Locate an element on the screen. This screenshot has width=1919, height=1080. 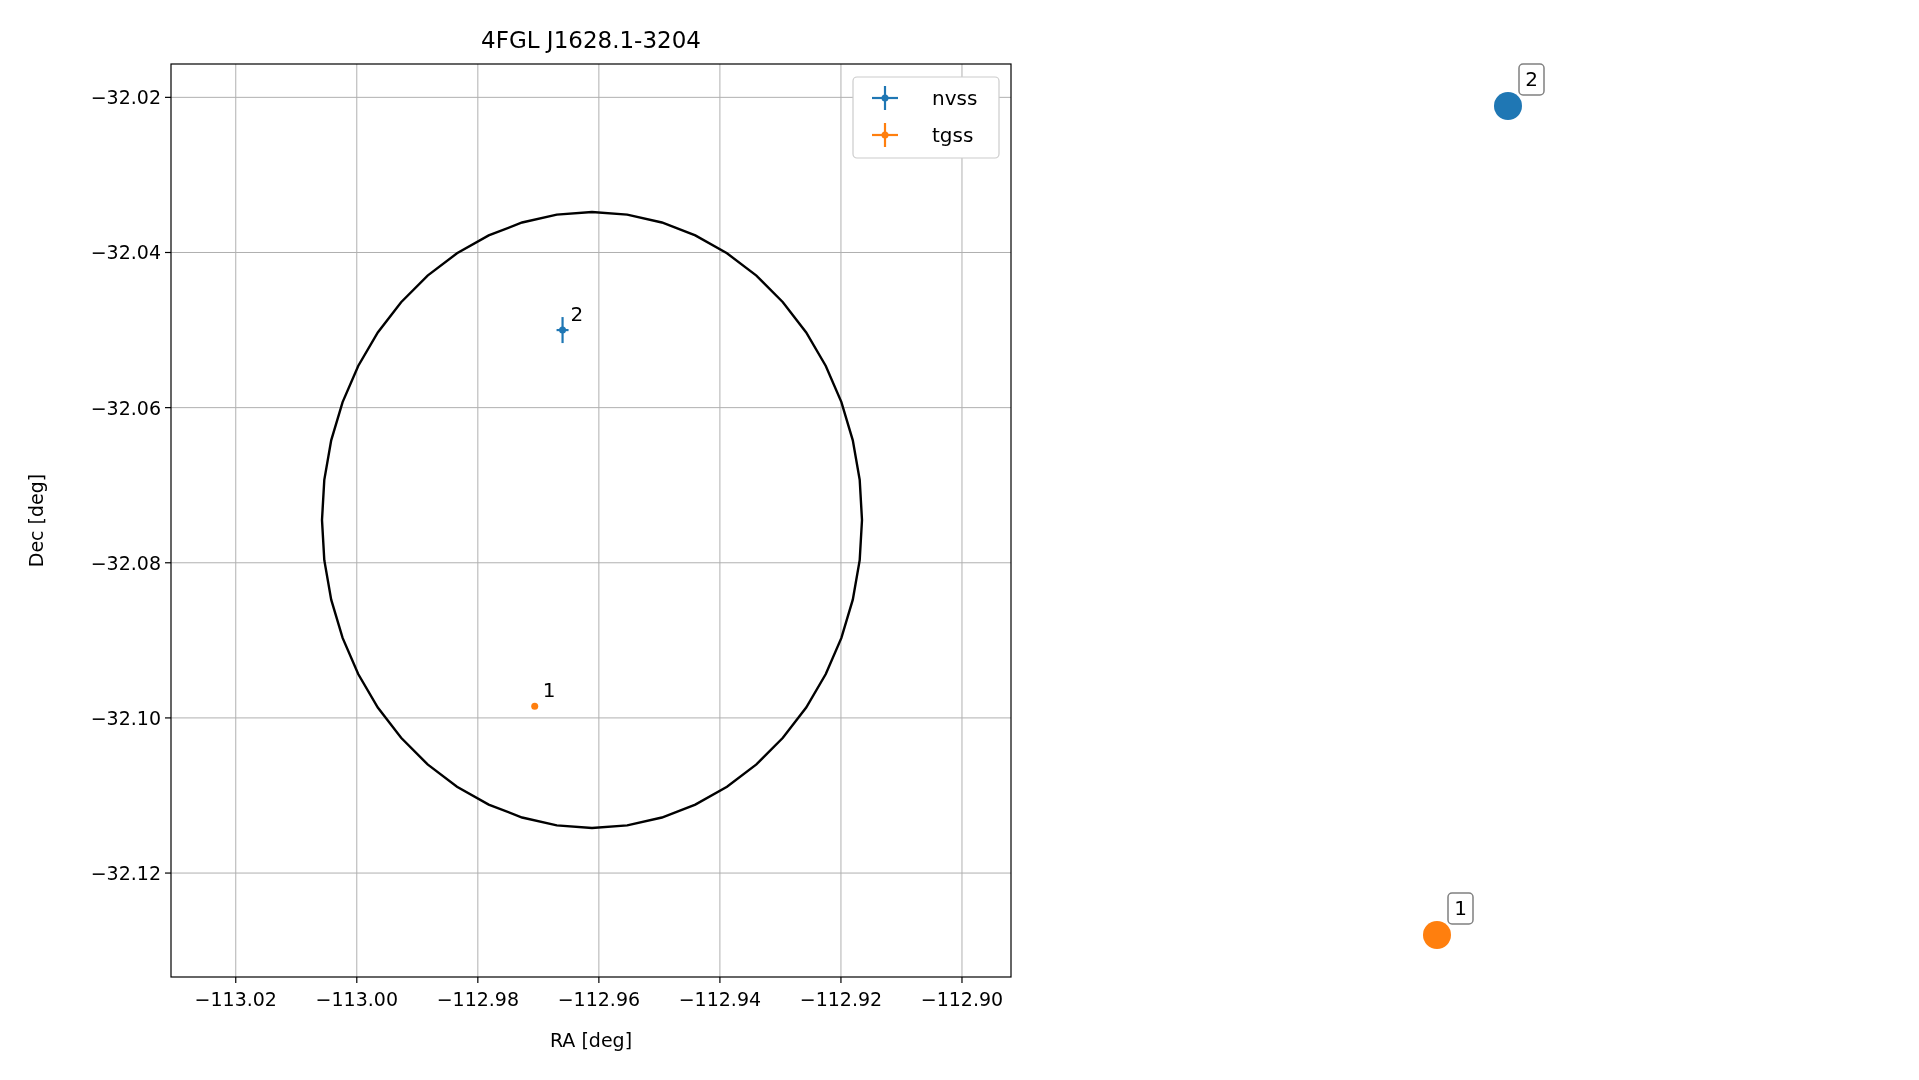
tick-label: −32.08 is located at coordinates (125, 562).